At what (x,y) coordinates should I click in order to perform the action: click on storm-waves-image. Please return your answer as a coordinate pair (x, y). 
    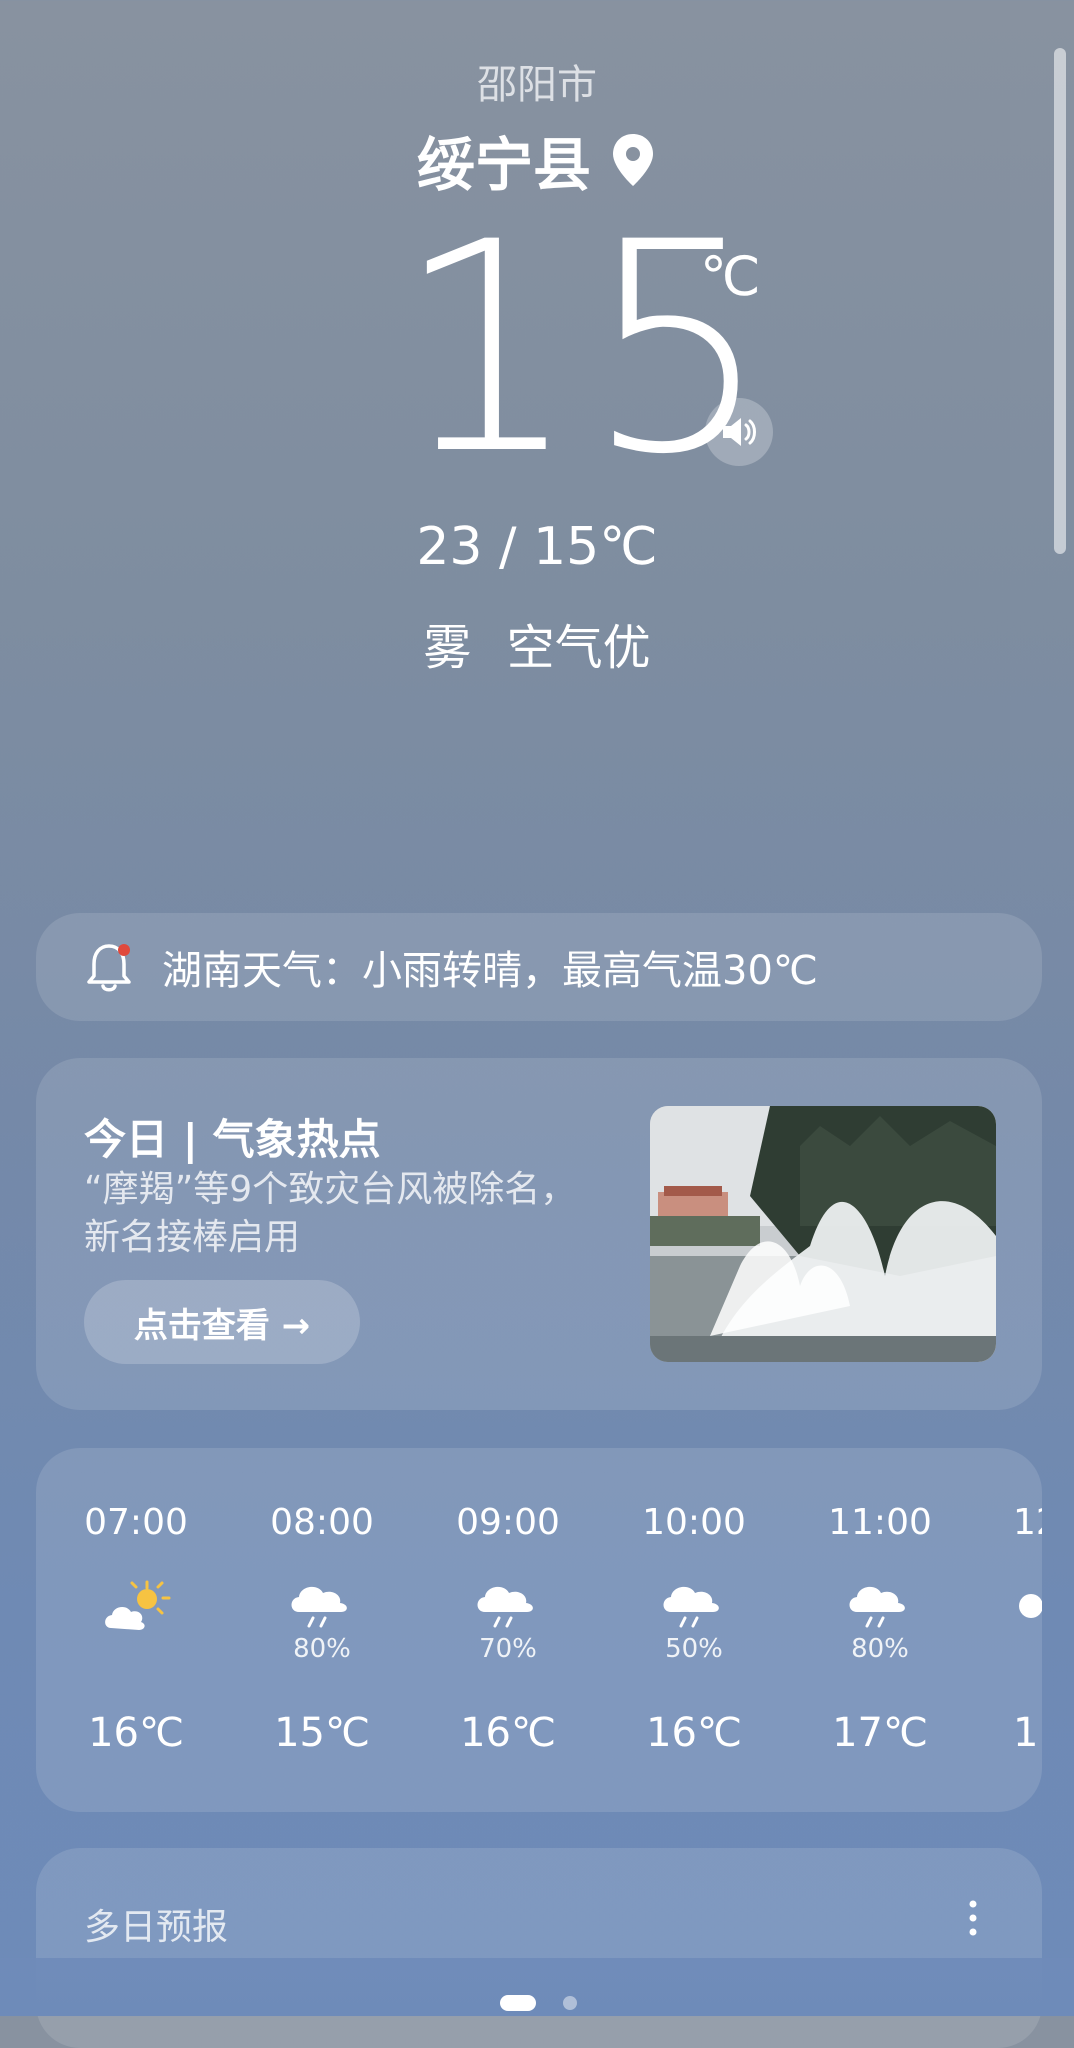
    Looking at the image, I should click on (823, 1234).